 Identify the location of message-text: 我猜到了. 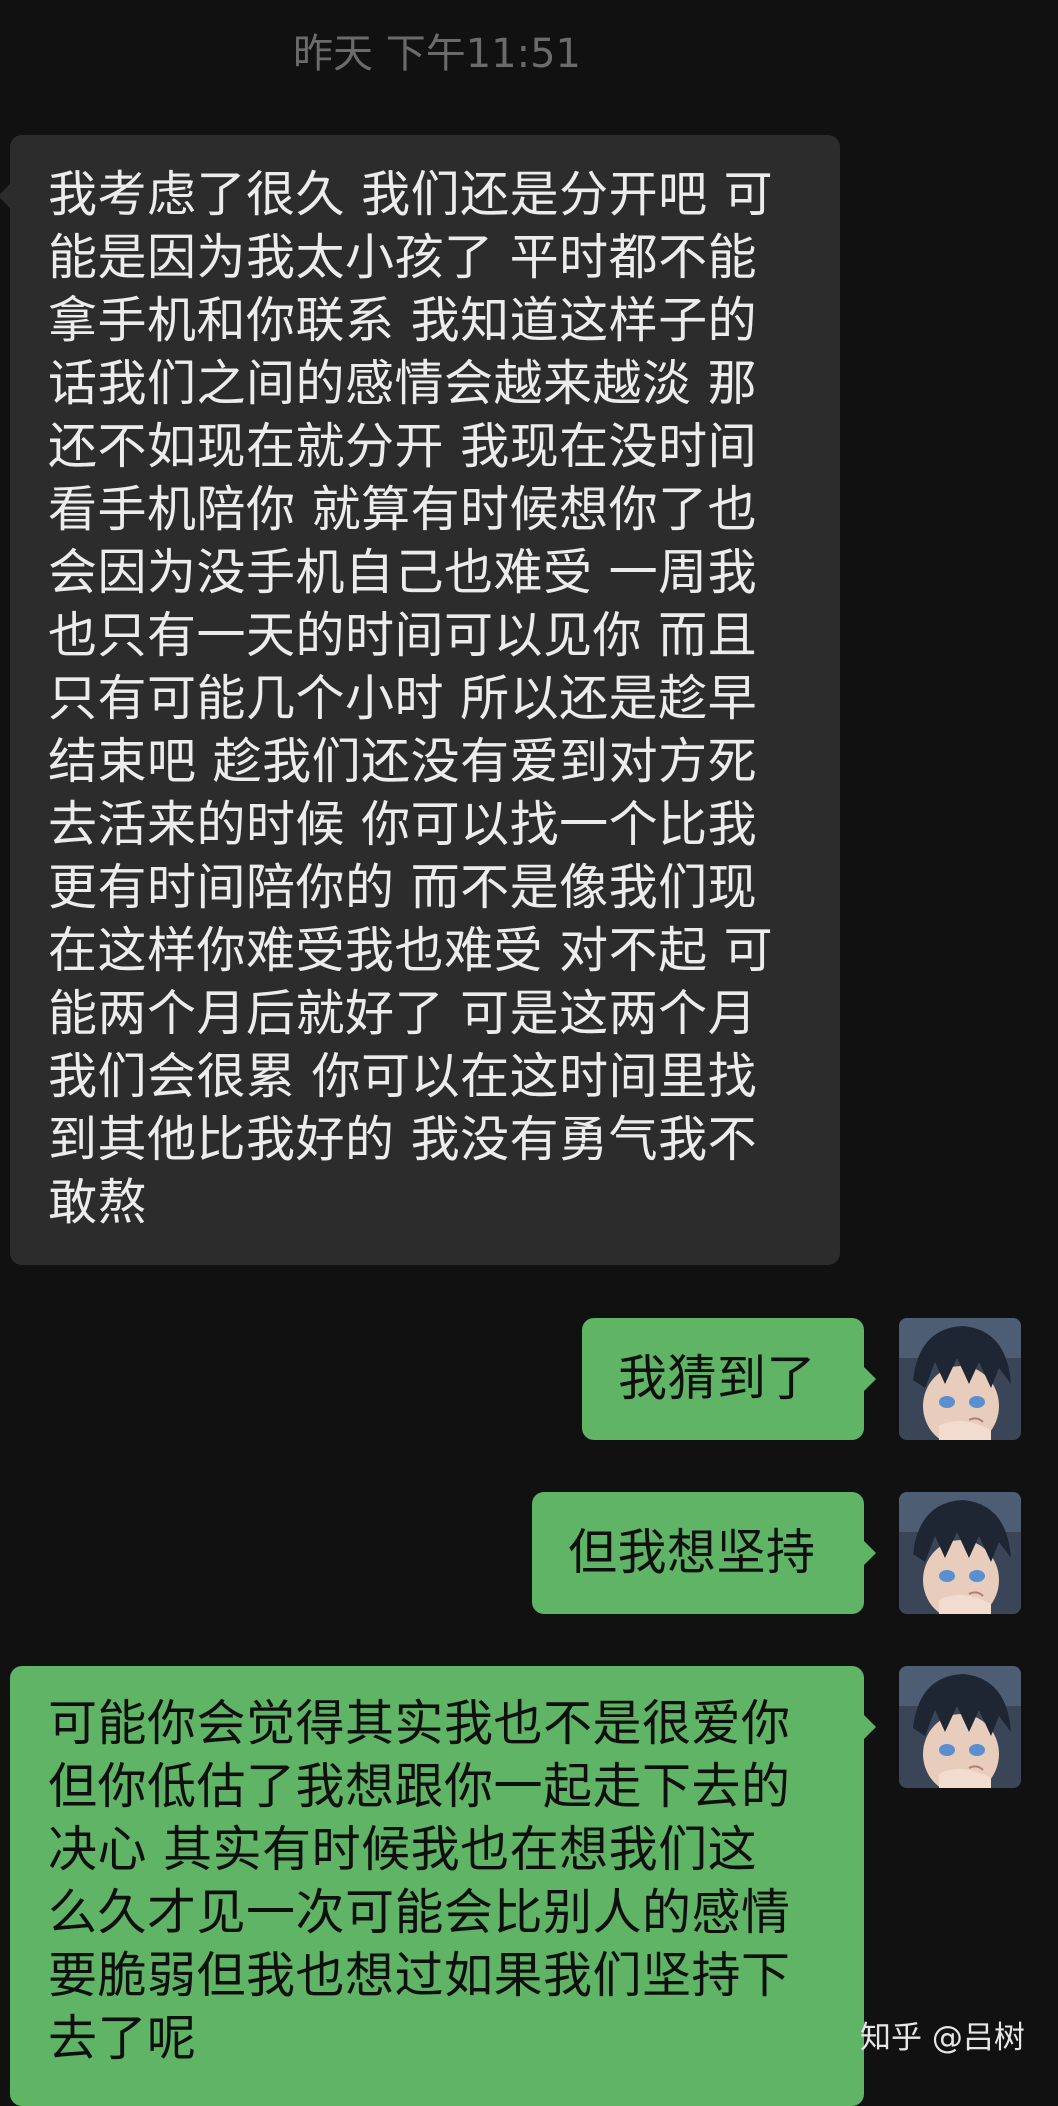
(717, 1378).